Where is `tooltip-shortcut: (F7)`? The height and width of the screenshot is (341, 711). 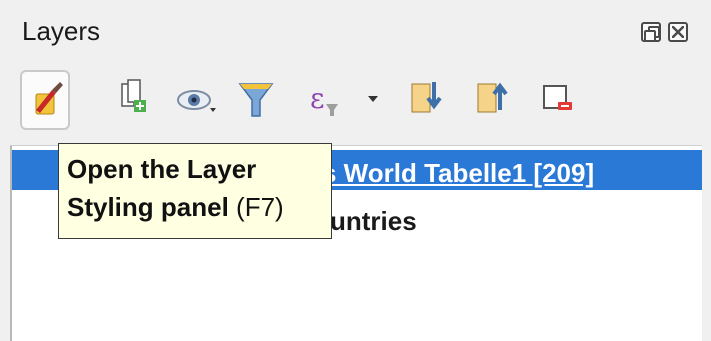
tooltip-shortcut: (F7) is located at coordinates (256, 207).